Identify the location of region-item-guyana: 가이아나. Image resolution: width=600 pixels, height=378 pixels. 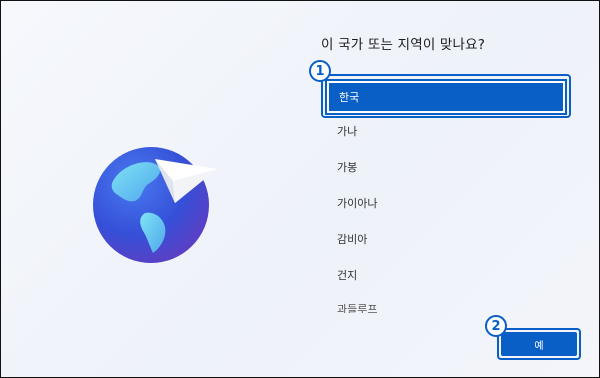
(446, 203).